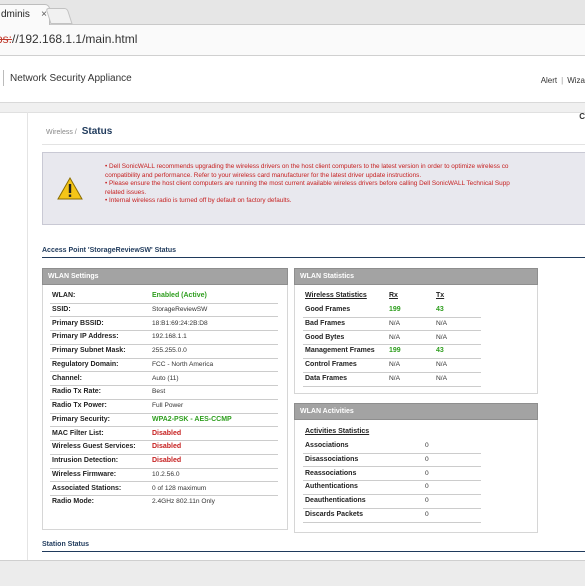 The image size is (585, 586). Describe the element at coordinates (180, 309) in the screenshot. I see `settings-value: StorageReviewSW` at that location.